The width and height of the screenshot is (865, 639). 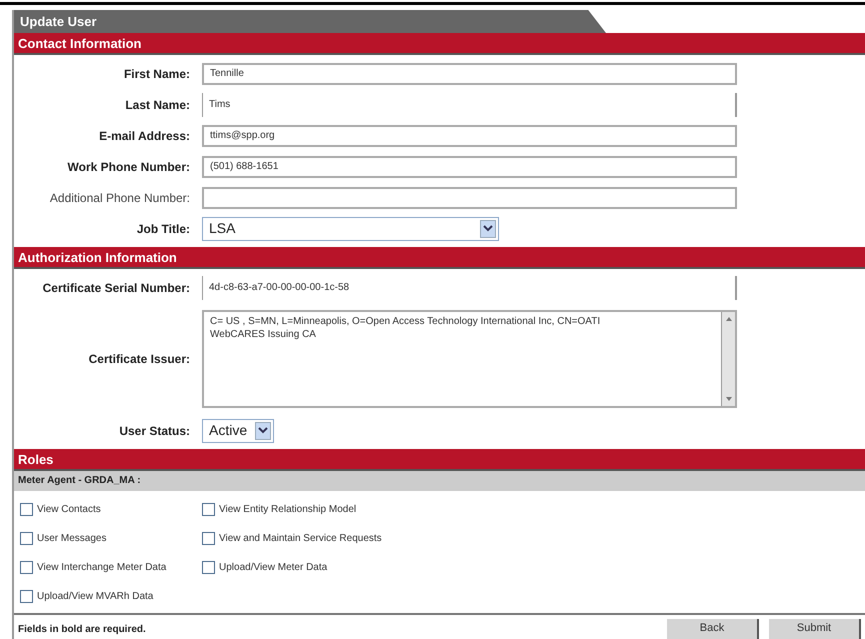 I want to click on dropdown-value: Active, so click(x=228, y=430).